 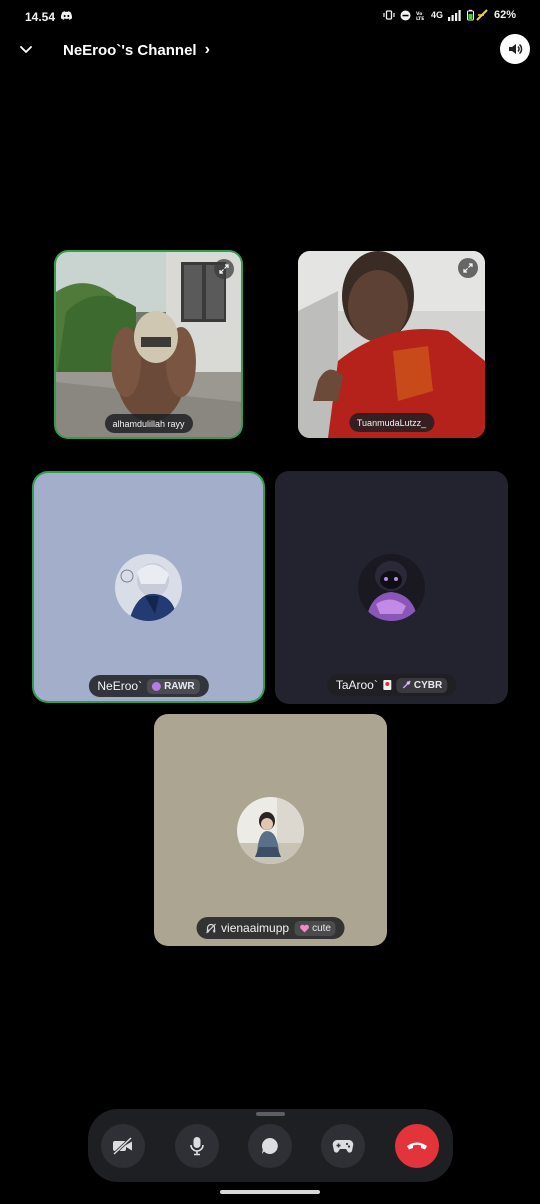 What do you see at coordinates (40, 17) in the screenshot?
I see `status-time: 14.54` at bounding box center [40, 17].